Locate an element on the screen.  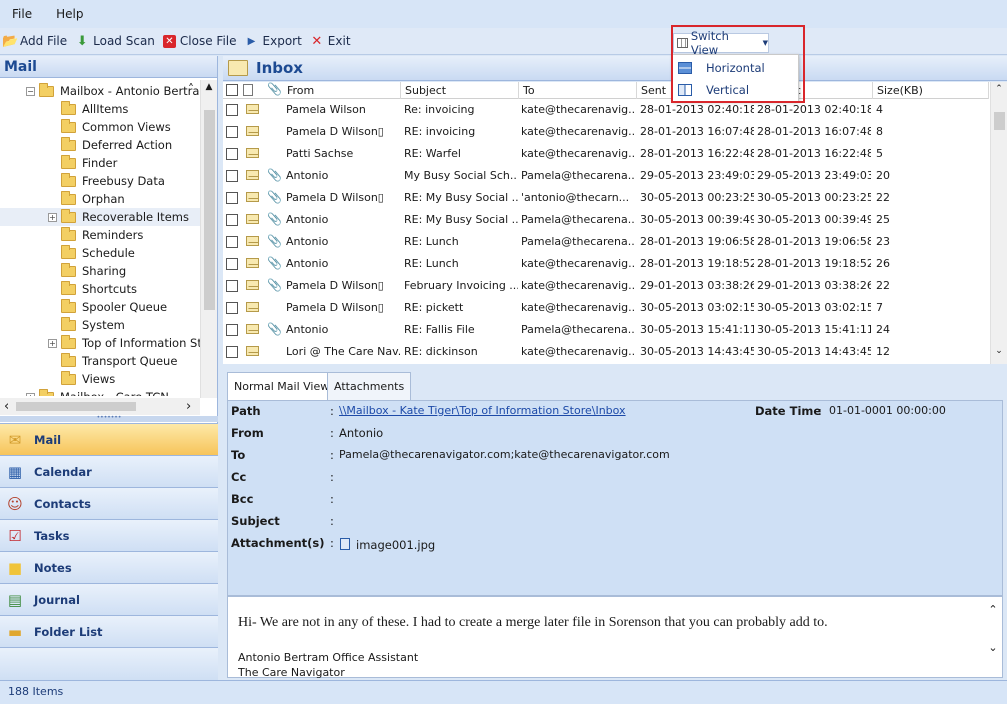
splitter-grip: ••••••• is located at coordinates (109, 418).